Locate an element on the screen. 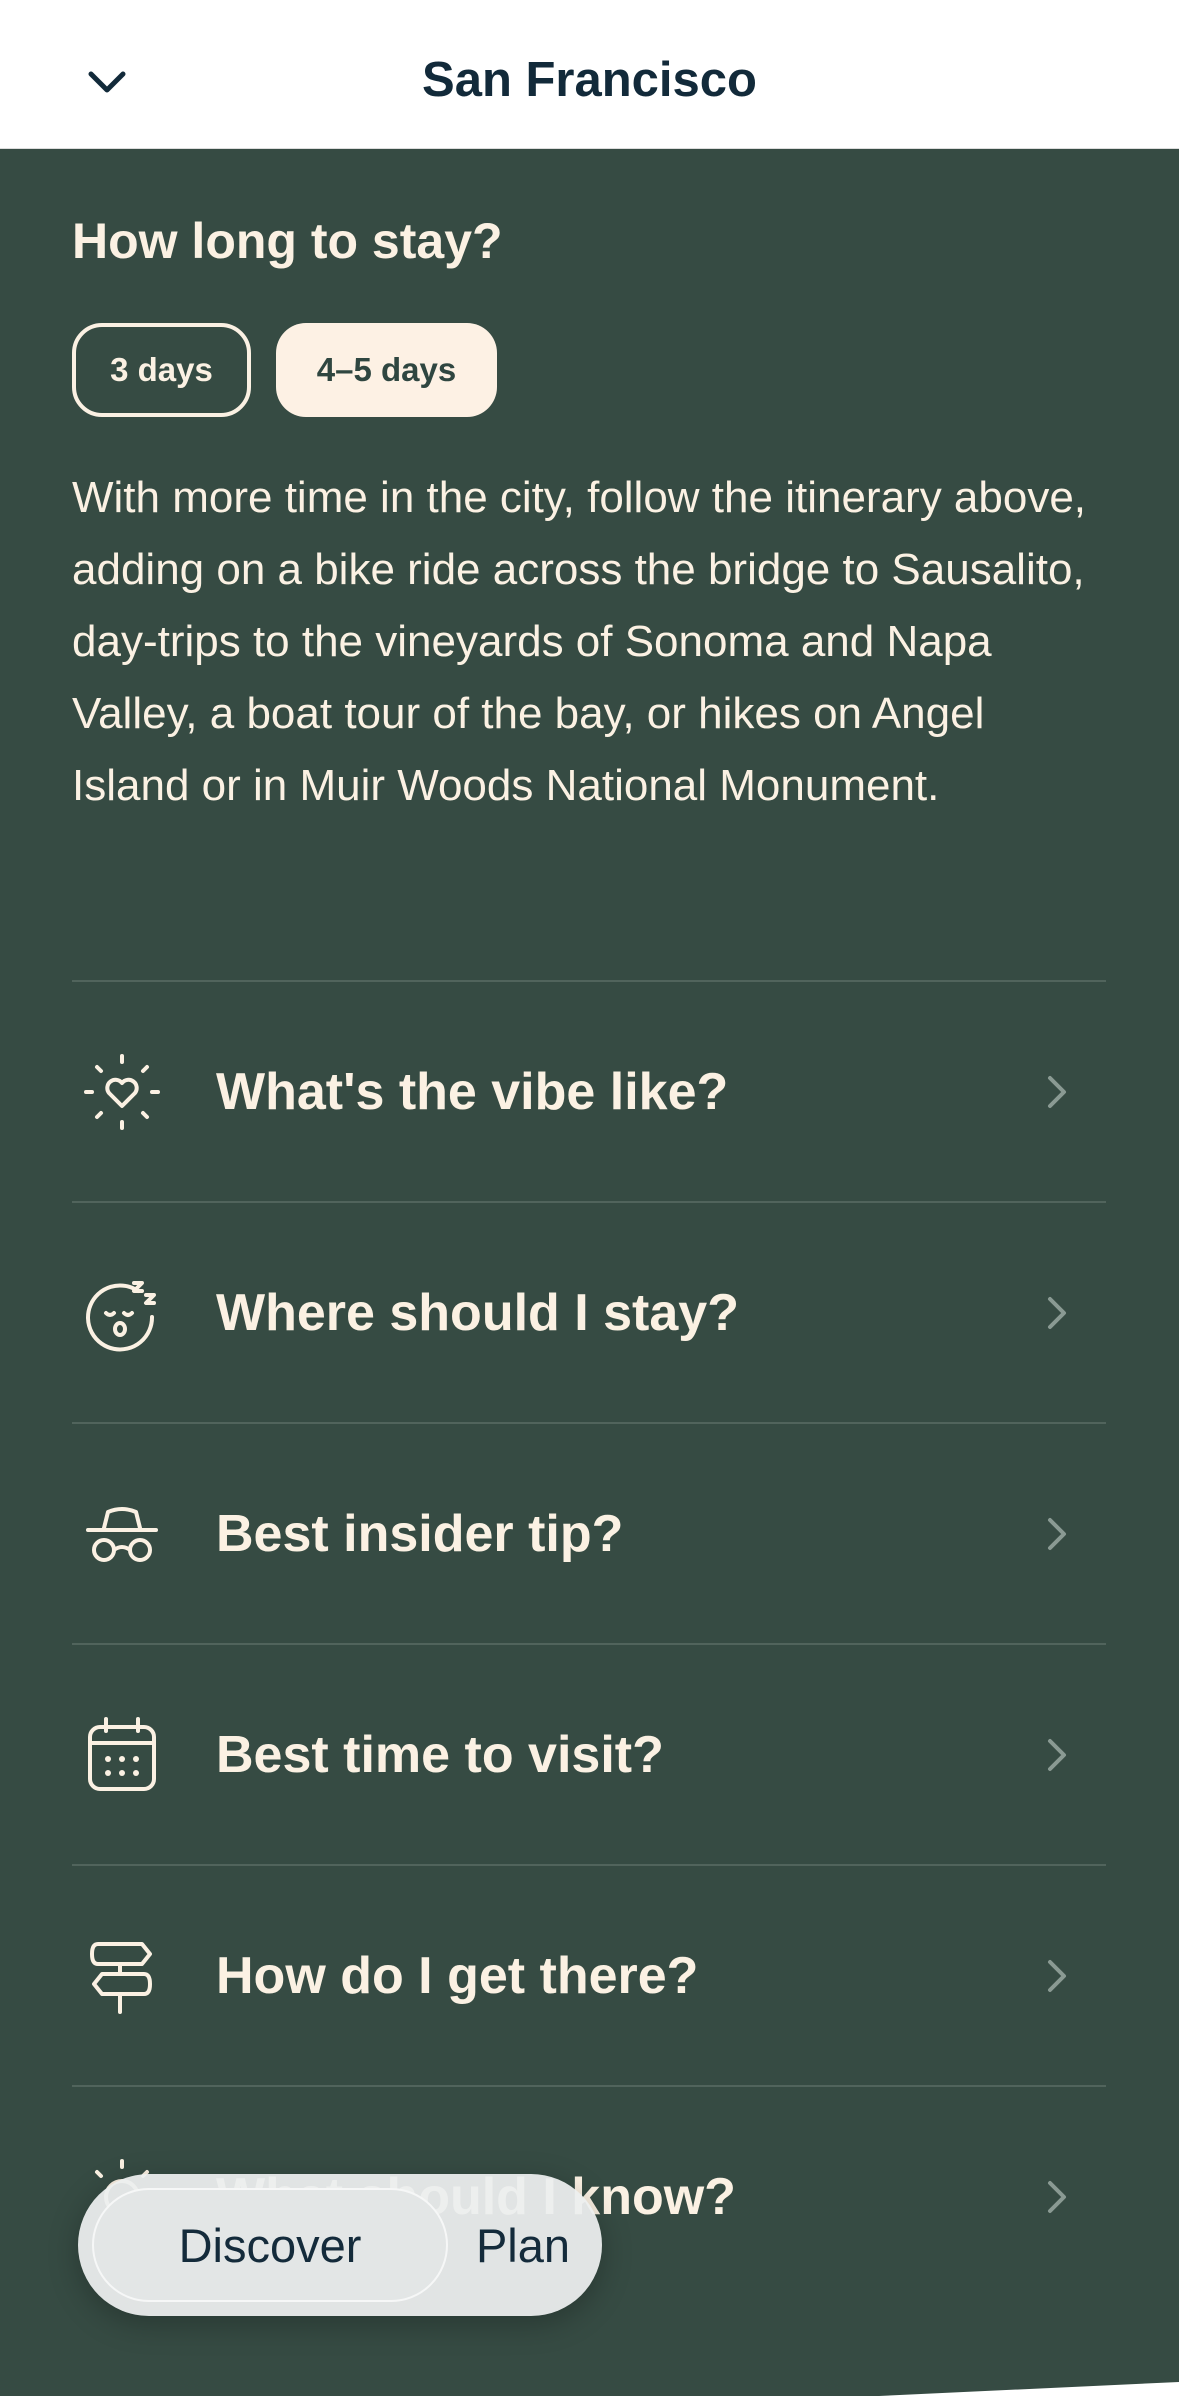  stay-heading: How long to stay? is located at coordinates (287, 241).